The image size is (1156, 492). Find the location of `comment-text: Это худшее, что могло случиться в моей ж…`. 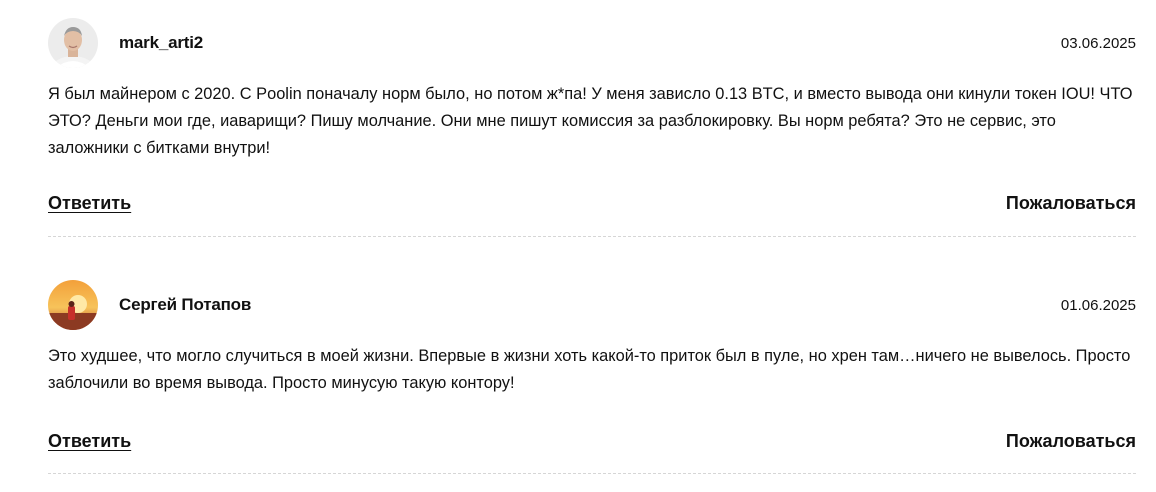

comment-text: Это худшее, что могло случиться в моей ж… is located at coordinates (589, 369).